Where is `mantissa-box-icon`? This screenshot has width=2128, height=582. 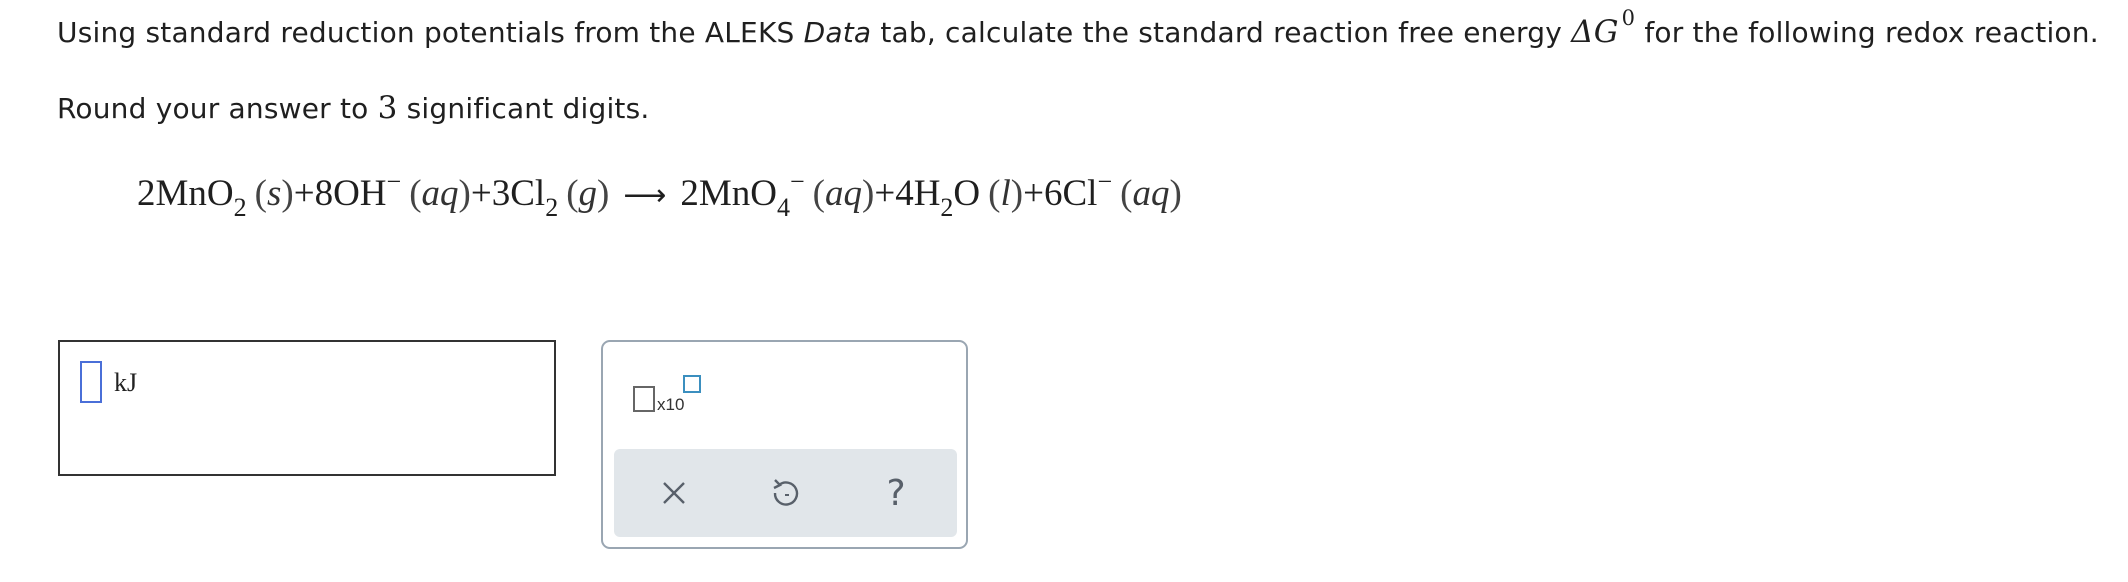 mantissa-box-icon is located at coordinates (644, 399).